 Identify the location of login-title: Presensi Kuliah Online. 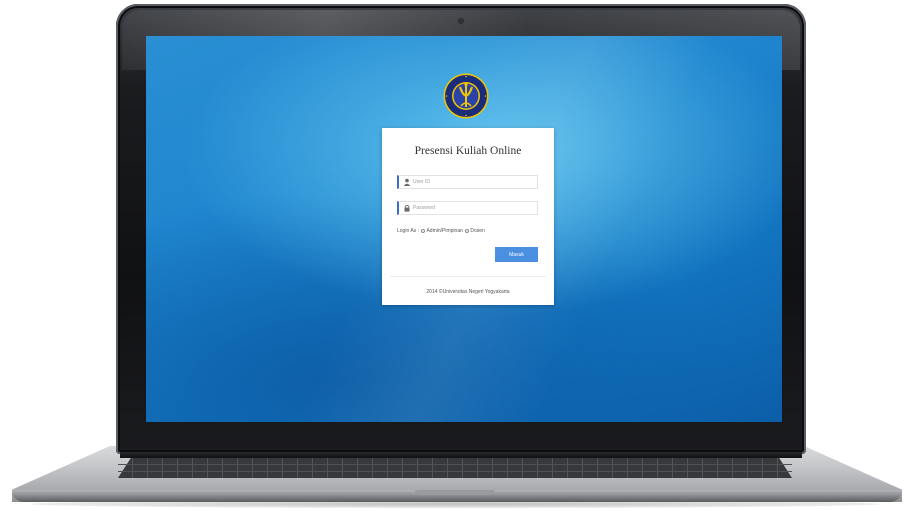
(468, 151).